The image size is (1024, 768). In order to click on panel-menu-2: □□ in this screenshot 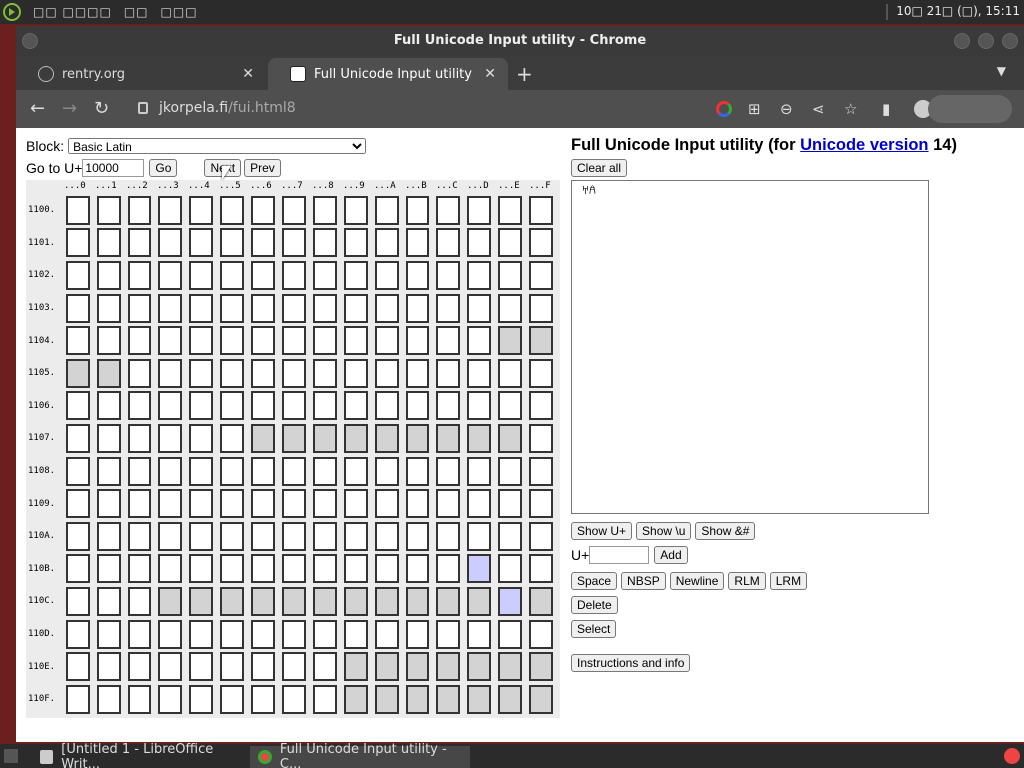, I will do `click(136, 12)`.